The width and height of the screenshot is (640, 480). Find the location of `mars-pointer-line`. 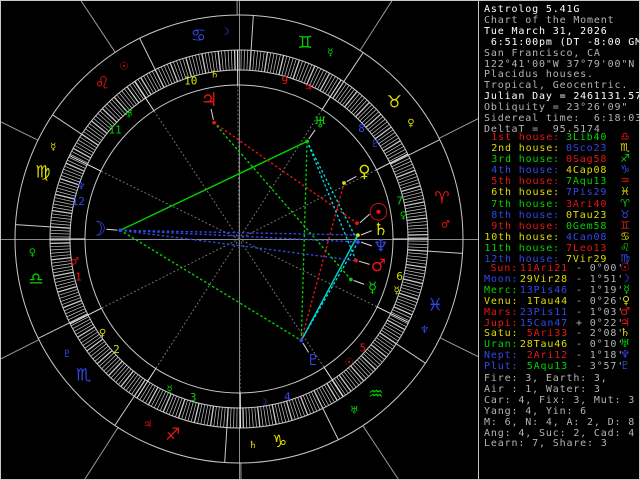

mars-pointer-line is located at coordinates (364, 262).